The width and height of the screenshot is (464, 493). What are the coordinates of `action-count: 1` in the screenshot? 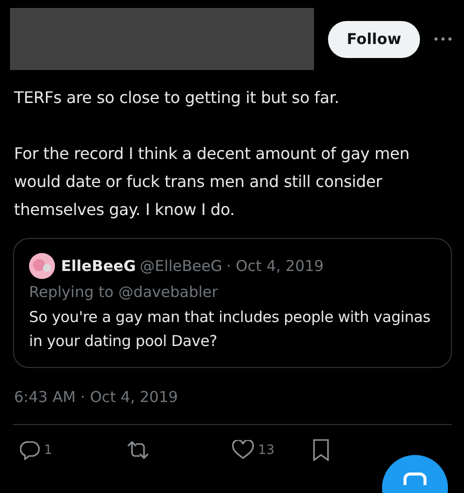 It's located at (48, 450).